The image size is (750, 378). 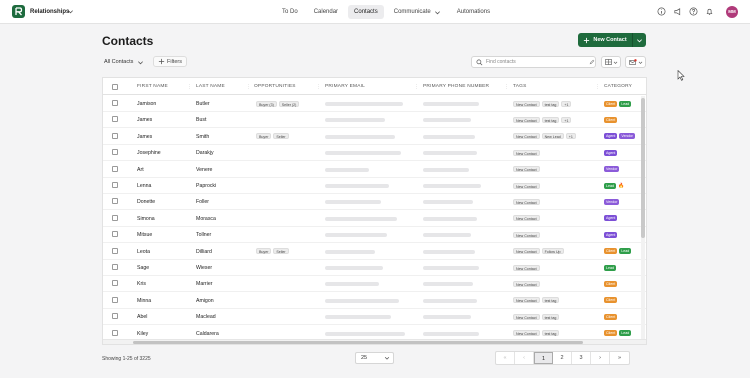 I want to click on first-name-cell: Abel, so click(x=142, y=317).